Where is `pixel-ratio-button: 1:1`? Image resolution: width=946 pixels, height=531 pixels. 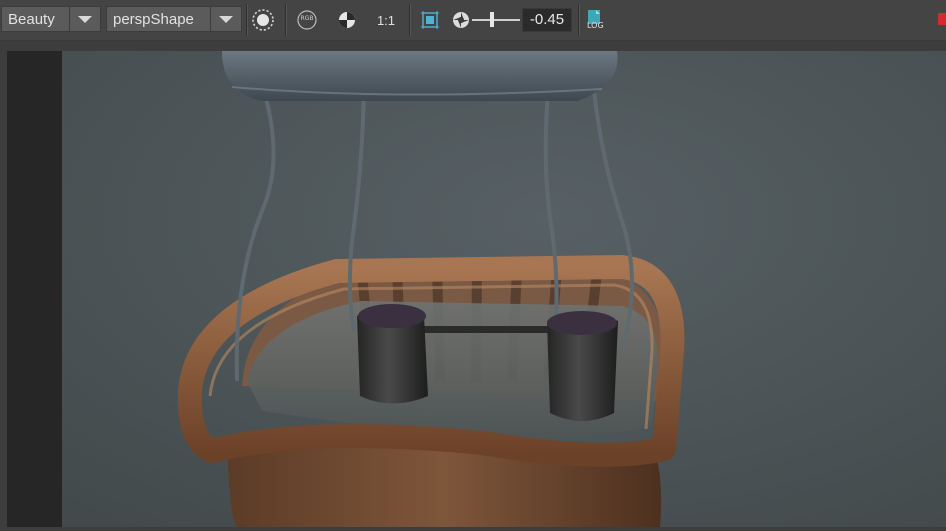 pixel-ratio-button: 1:1 is located at coordinates (386, 20).